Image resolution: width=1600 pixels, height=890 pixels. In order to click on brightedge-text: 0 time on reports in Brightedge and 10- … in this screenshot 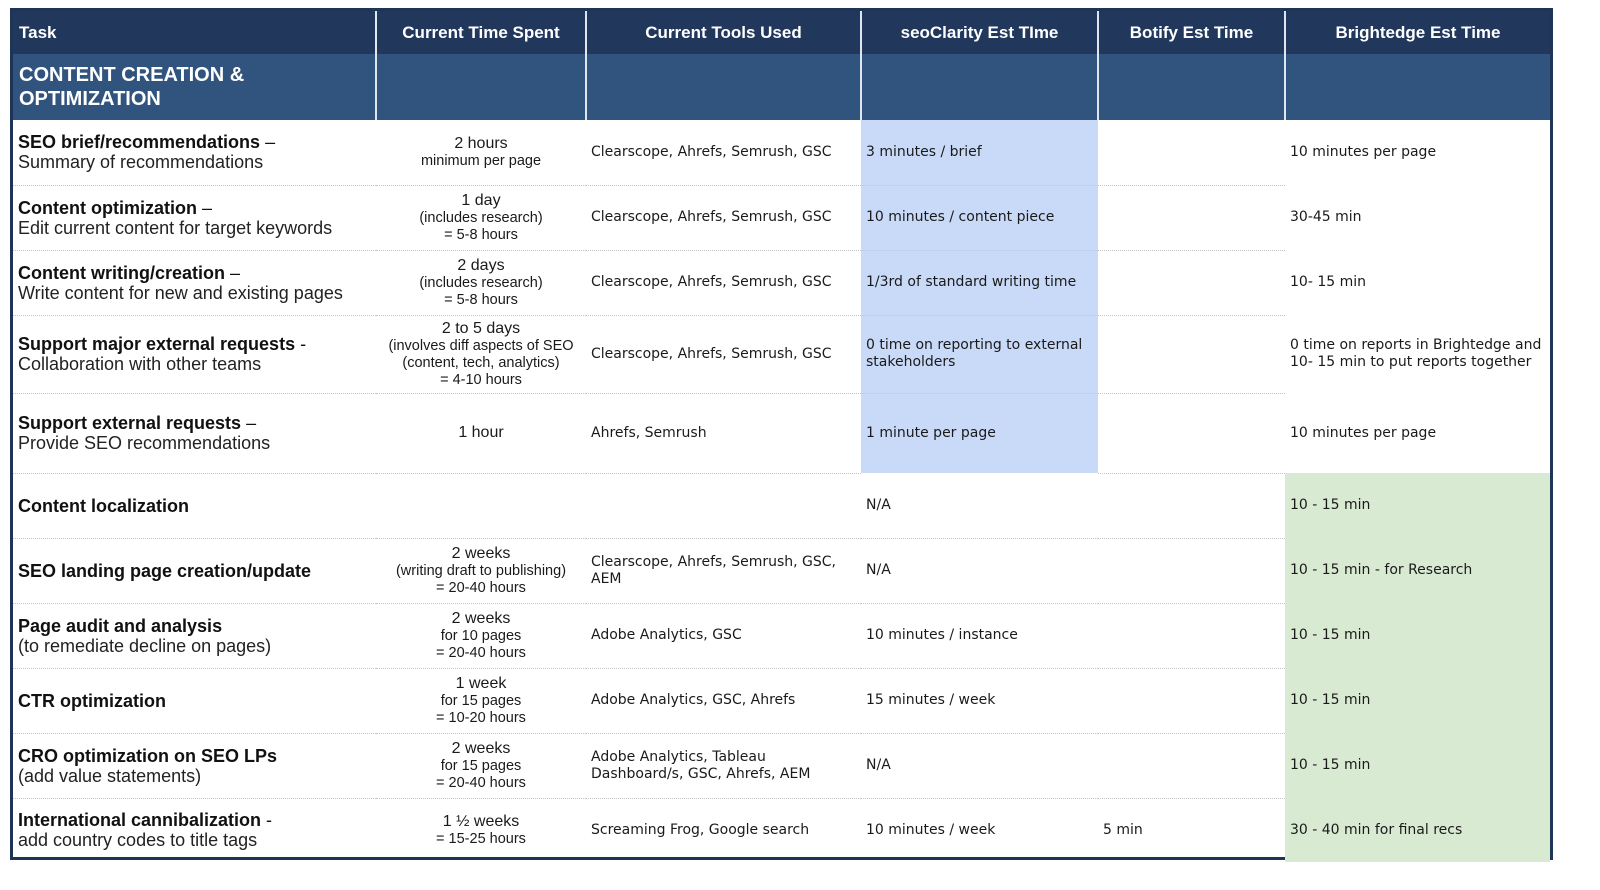, I will do `click(1416, 353)`.